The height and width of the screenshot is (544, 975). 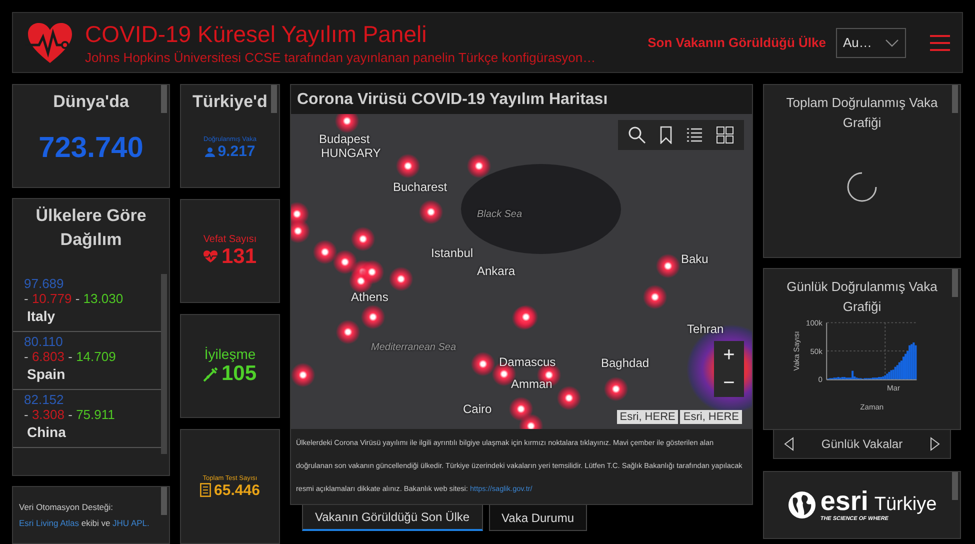 I want to click on credits-text: Veri Otomasyon Desteği: Esri Living Atlas ekibi ve JHU APL., so click(x=84, y=515).